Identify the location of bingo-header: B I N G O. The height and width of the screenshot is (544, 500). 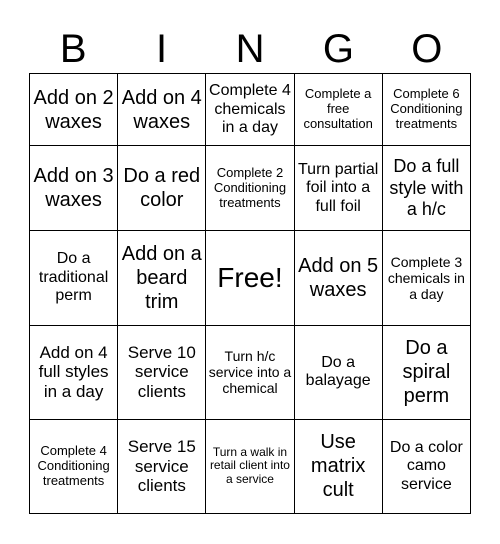
(250, 49).